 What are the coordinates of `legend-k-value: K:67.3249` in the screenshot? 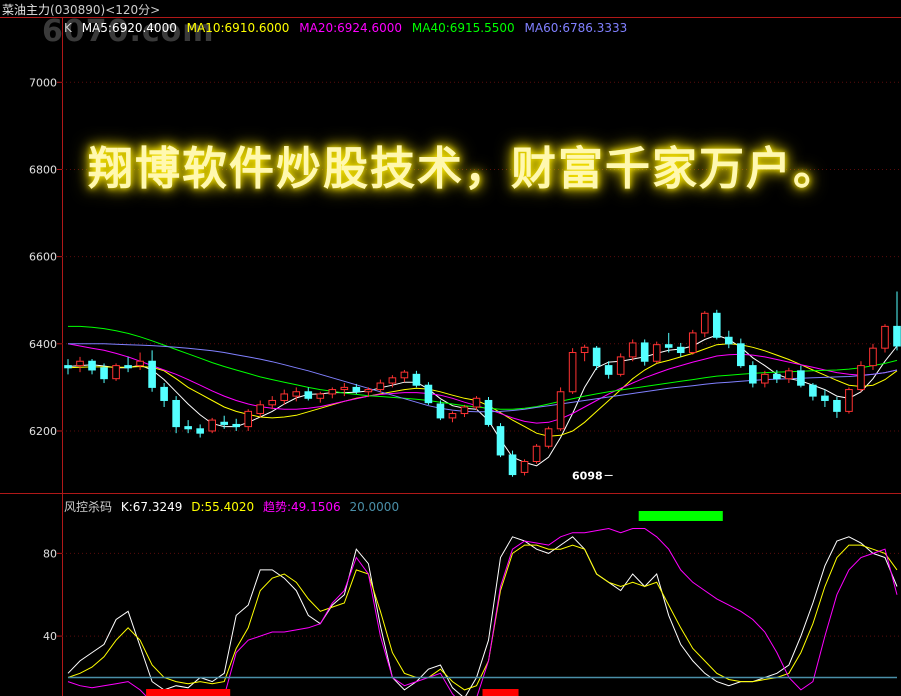 It's located at (151, 507).